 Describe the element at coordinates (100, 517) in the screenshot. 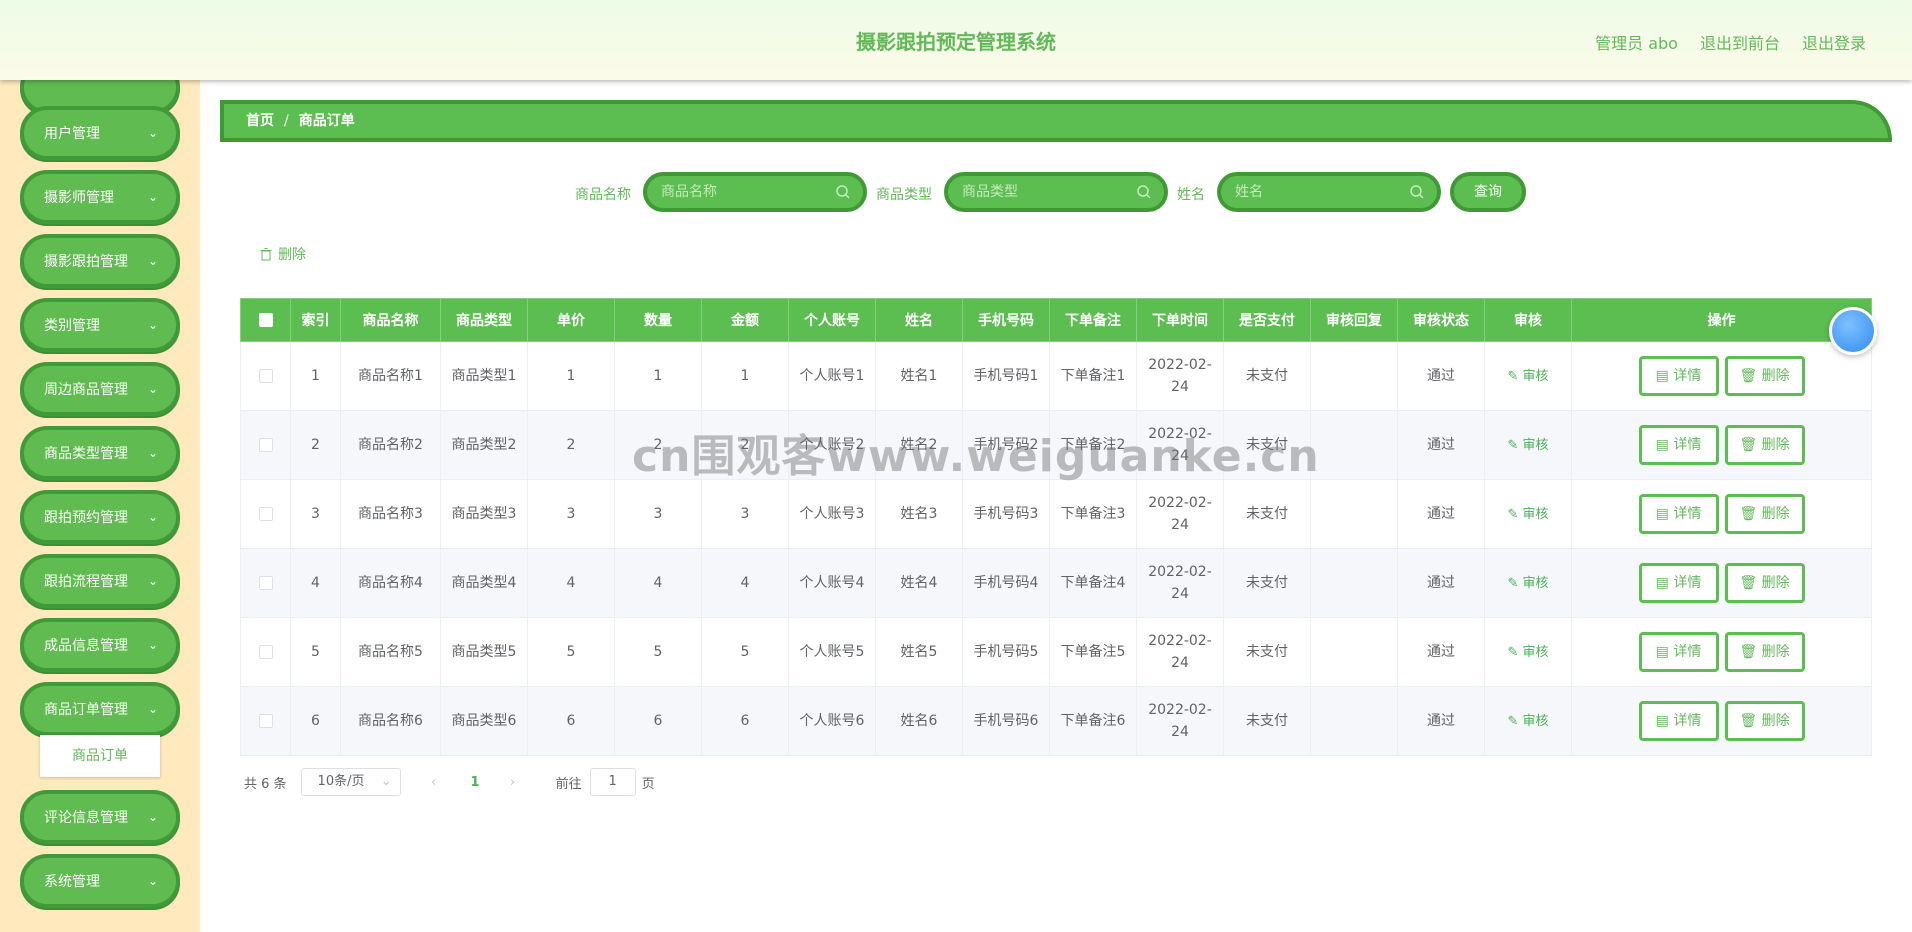

I see `sidebar-item: 跟拍预约管理 ⌄` at that location.